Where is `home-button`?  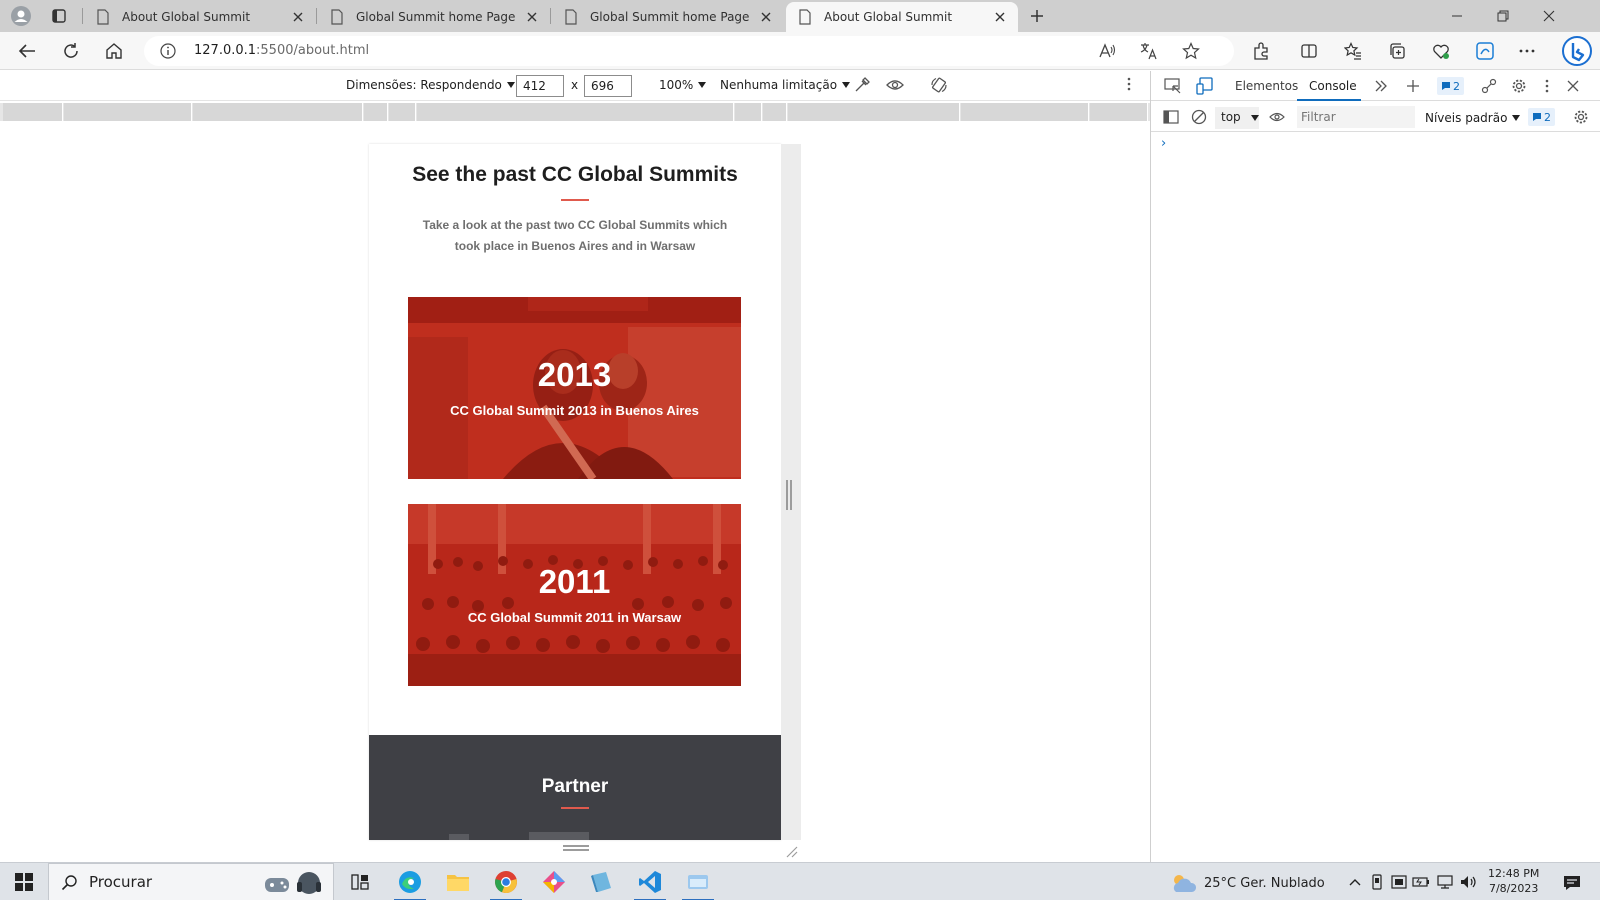
home-button is located at coordinates (114, 51).